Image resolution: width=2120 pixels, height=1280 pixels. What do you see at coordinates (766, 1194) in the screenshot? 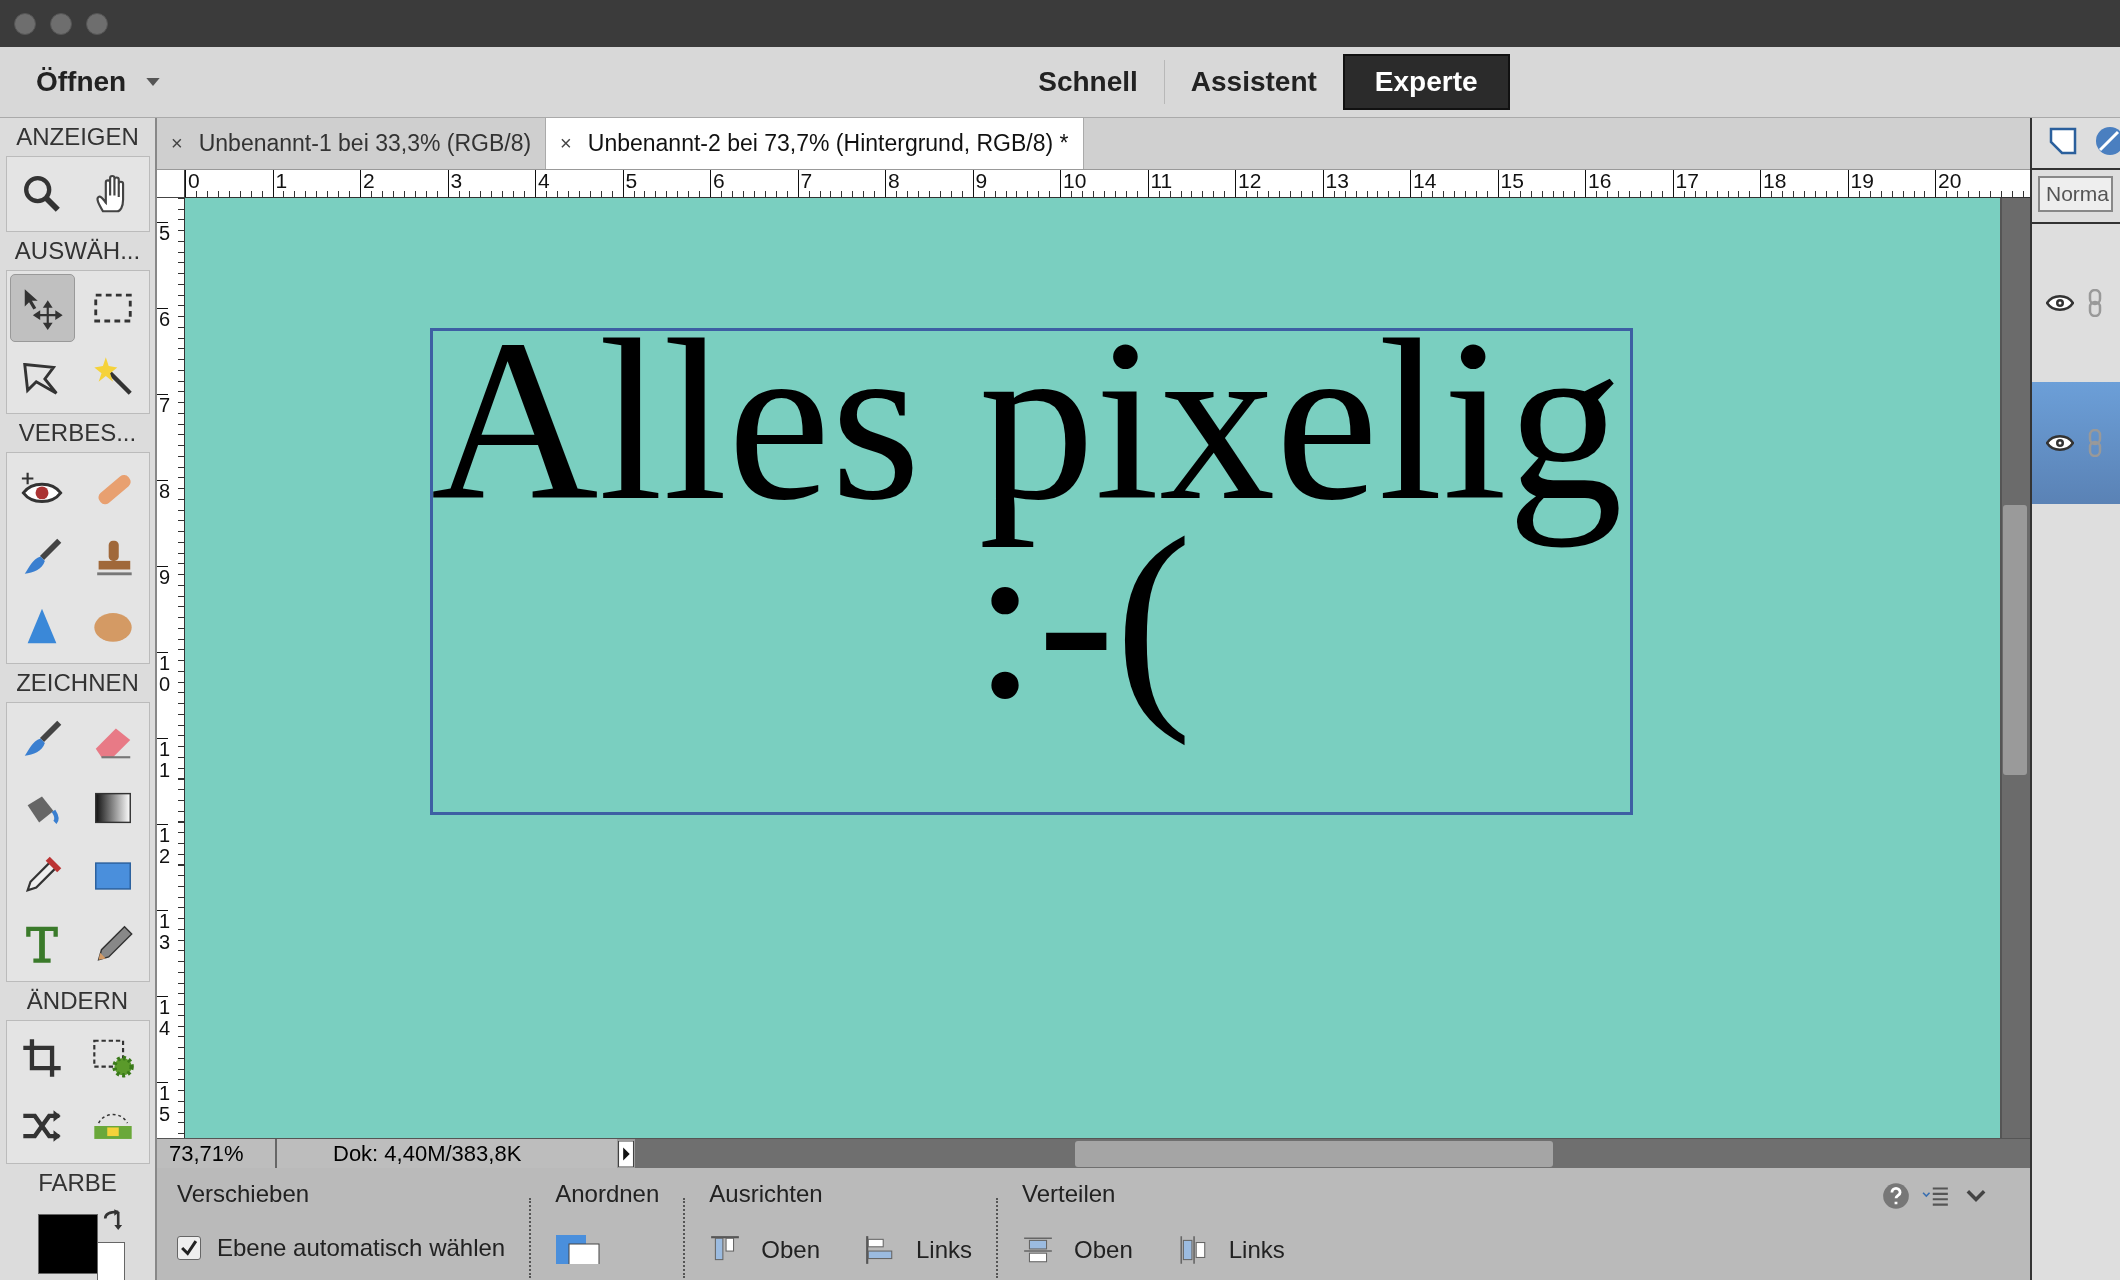
I see `option-title: Ausrichten` at bounding box center [766, 1194].